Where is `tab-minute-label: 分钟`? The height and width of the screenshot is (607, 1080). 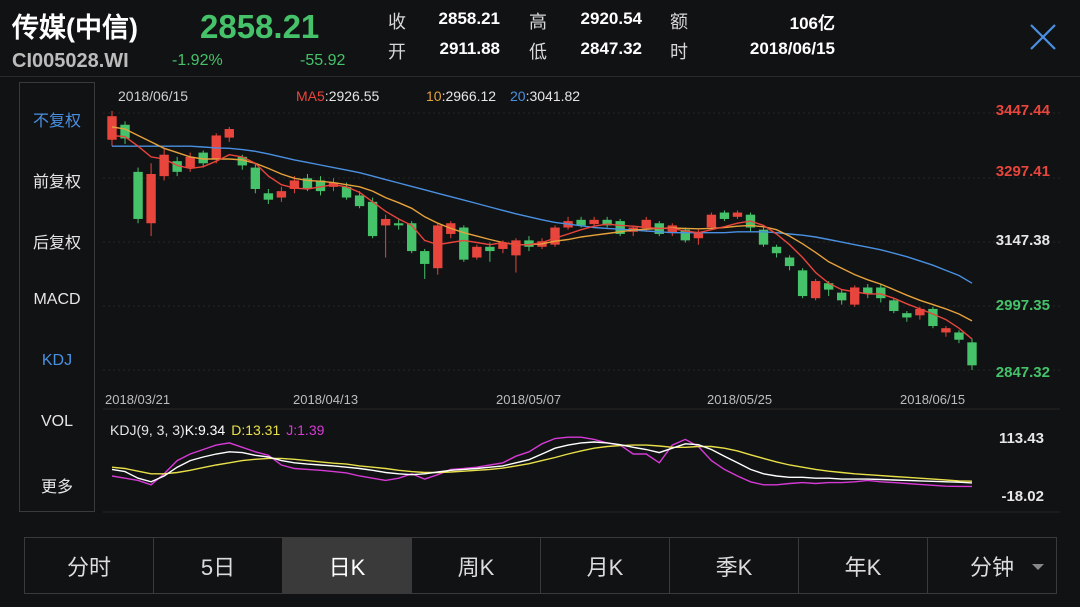 tab-minute-label: 分钟 is located at coordinates (991, 567).